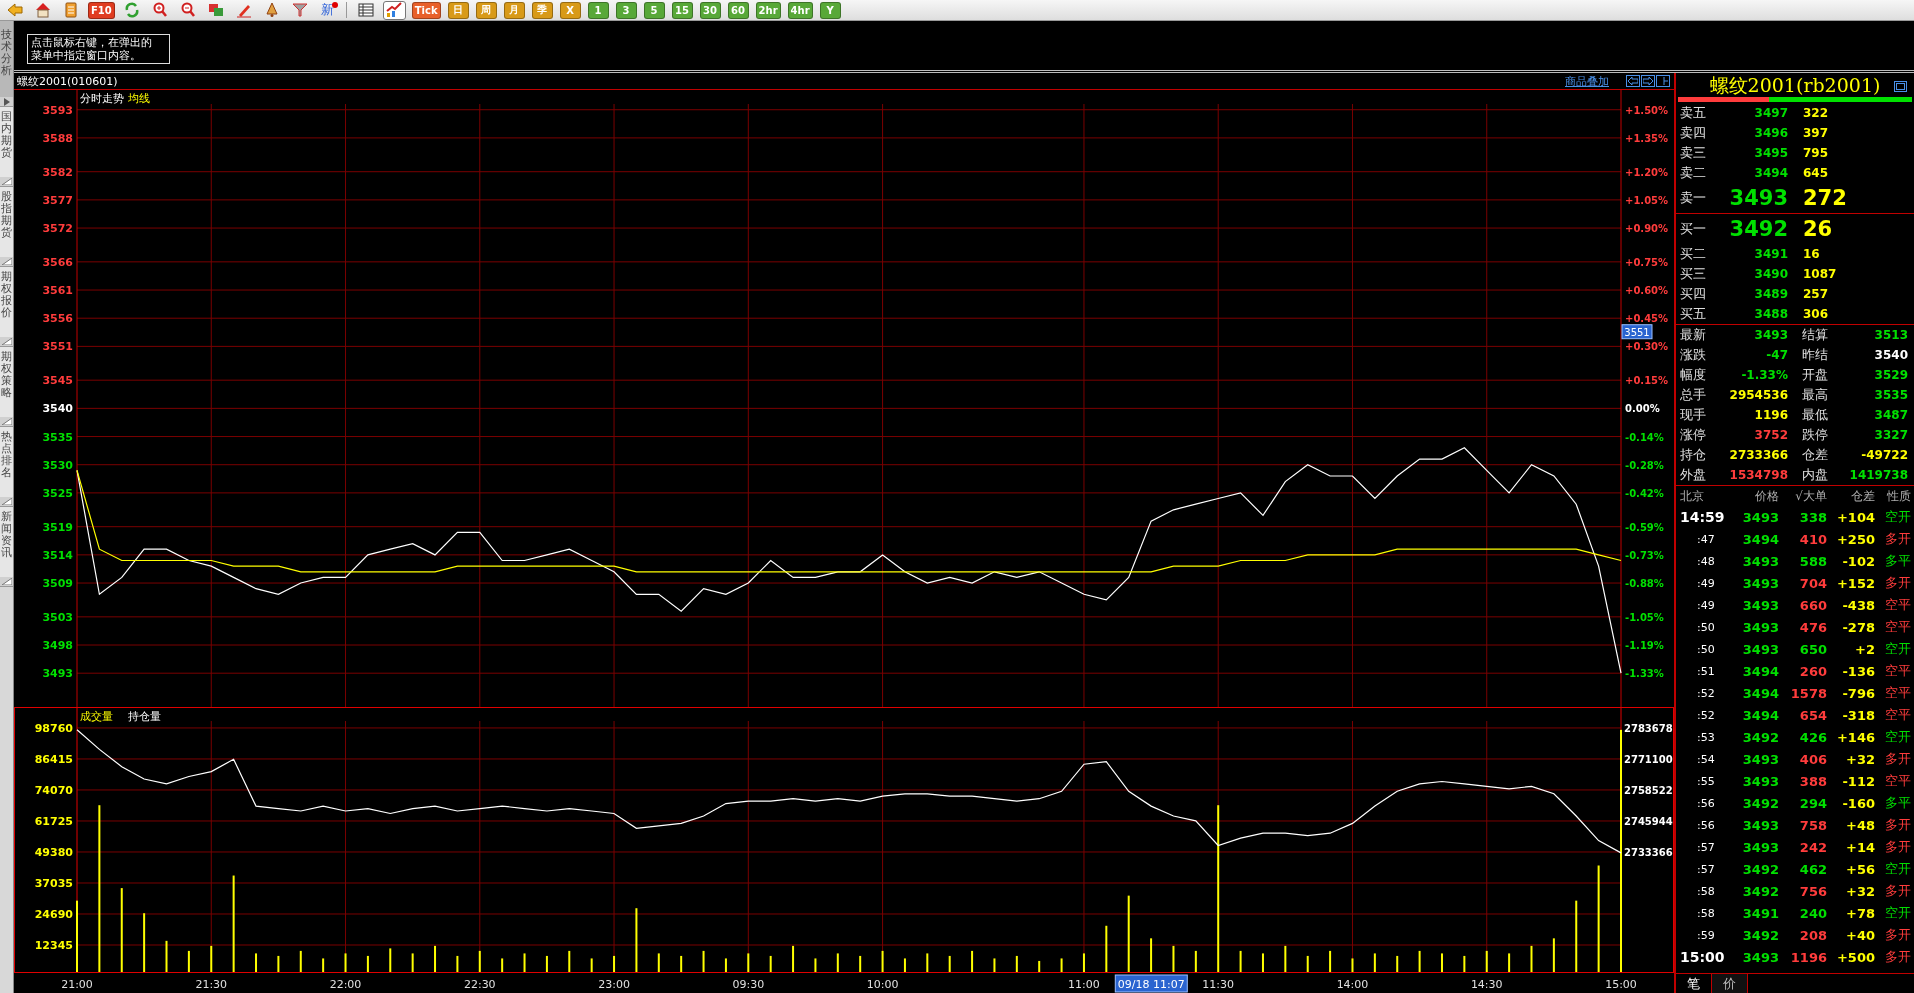 This screenshot has width=1914, height=993. What do you see at coordinates (211, 984) in the screenshot?
I see `time-tick-label: 21:30` at bounding box center [211, 984].